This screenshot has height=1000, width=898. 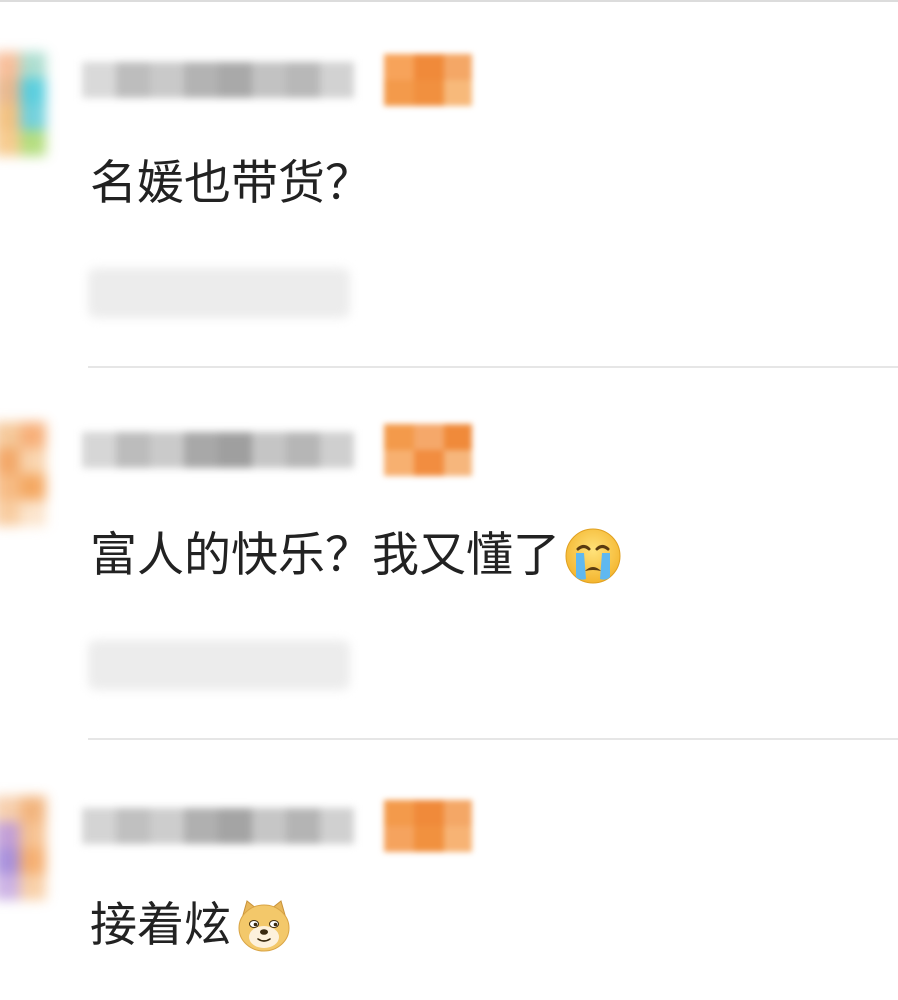 I want to click on top-divider, so click(x=449, y=1).